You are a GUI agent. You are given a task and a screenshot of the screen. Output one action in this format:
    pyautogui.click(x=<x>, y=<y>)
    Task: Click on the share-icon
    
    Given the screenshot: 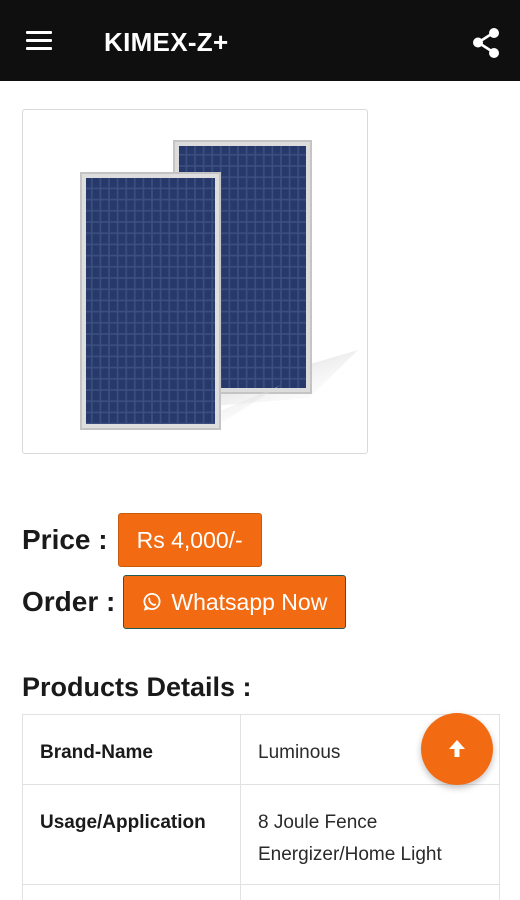 What is the action you would take?
    pyautogui.click(x=487, y=43)
    